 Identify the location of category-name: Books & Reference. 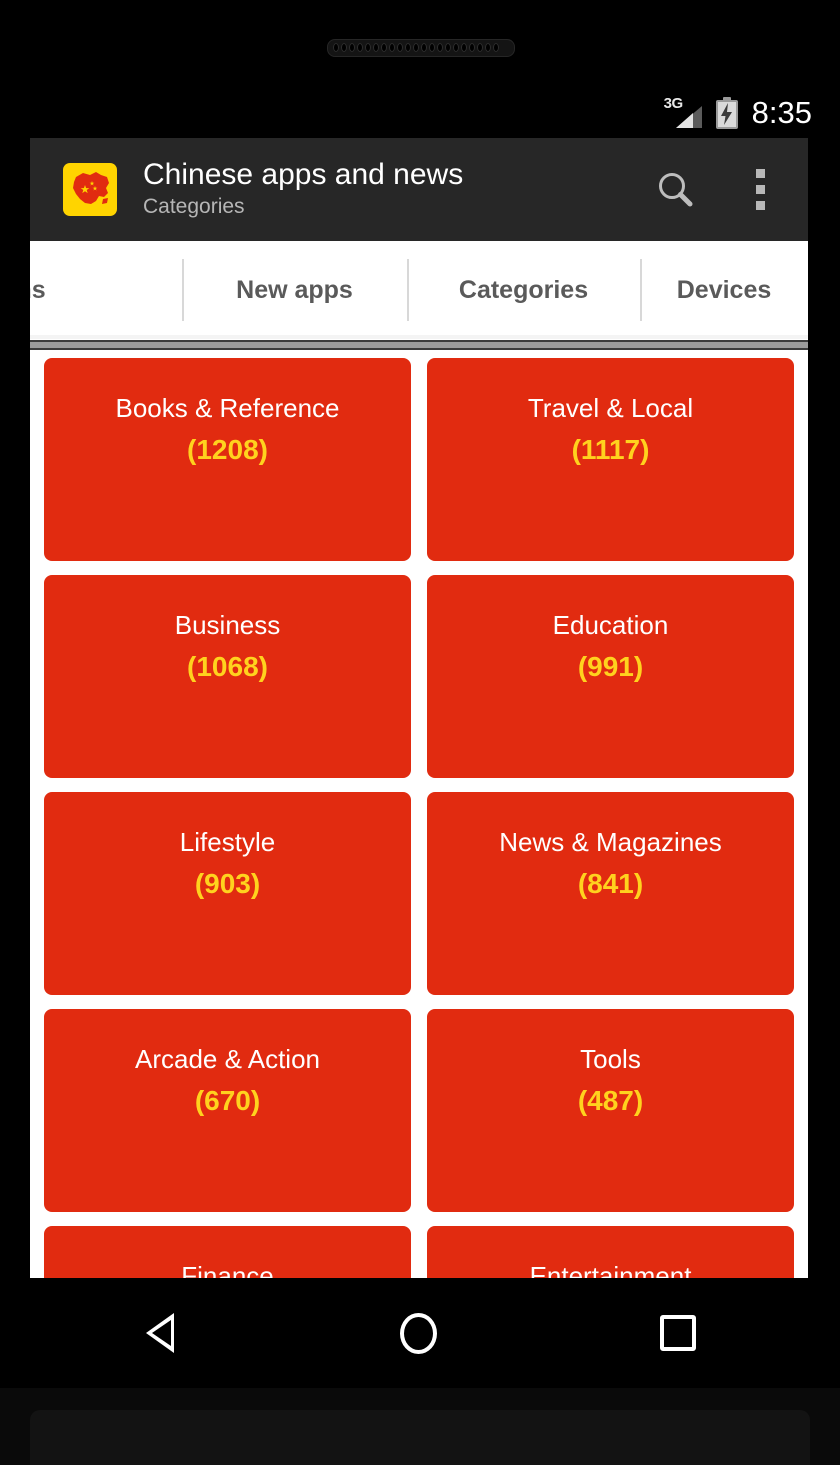
(227, 408).